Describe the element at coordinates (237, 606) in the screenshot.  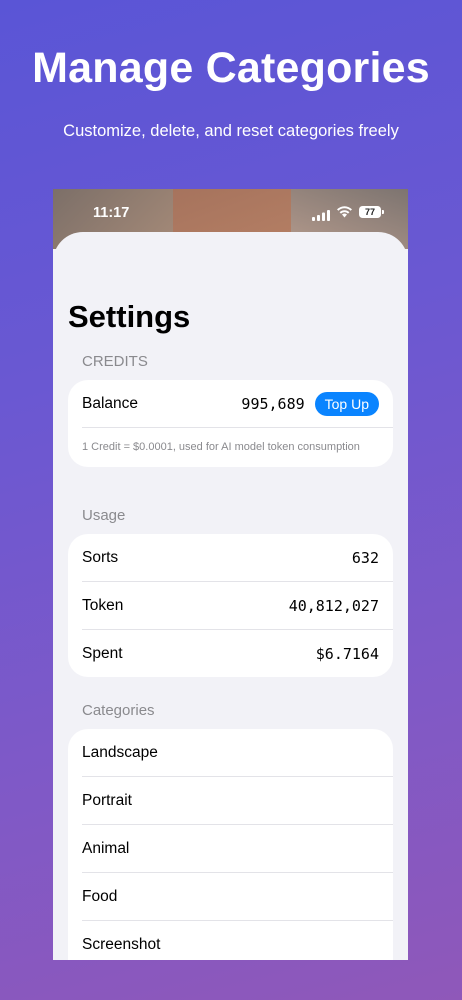
I see `usage-row-token: Token 40,812,027` at that location.